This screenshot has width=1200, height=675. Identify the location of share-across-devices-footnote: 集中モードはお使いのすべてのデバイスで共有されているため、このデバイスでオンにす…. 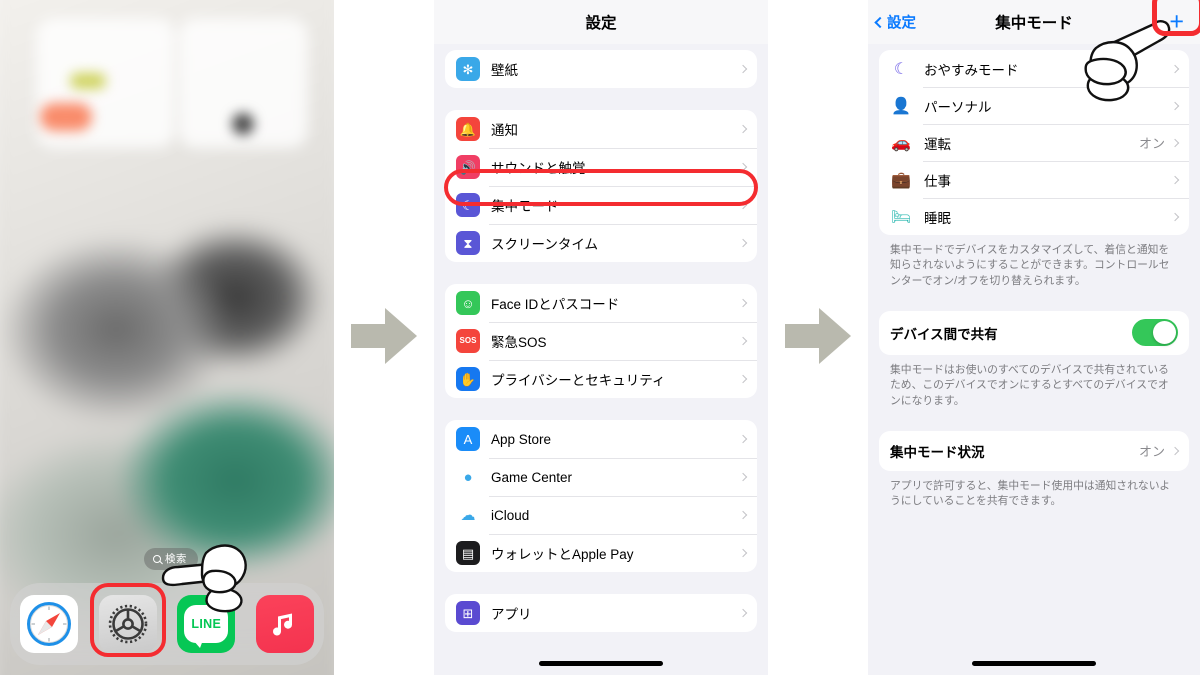
(1029, 385).